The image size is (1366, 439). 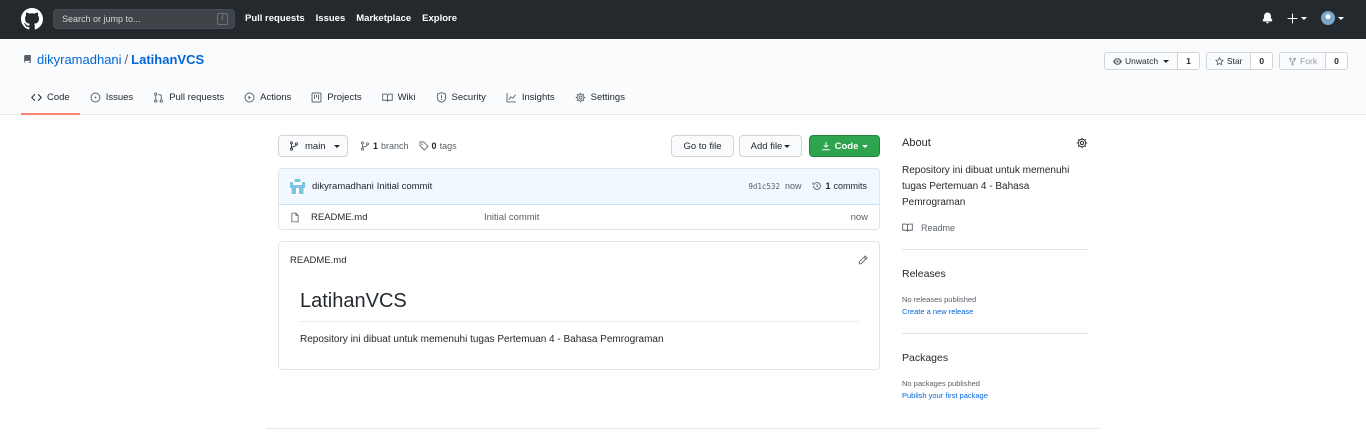 What do you see at coordinates (702, 146) in the screenshot?
I see `go-to-file-button: Go to file` at bounding box center [702, 146].